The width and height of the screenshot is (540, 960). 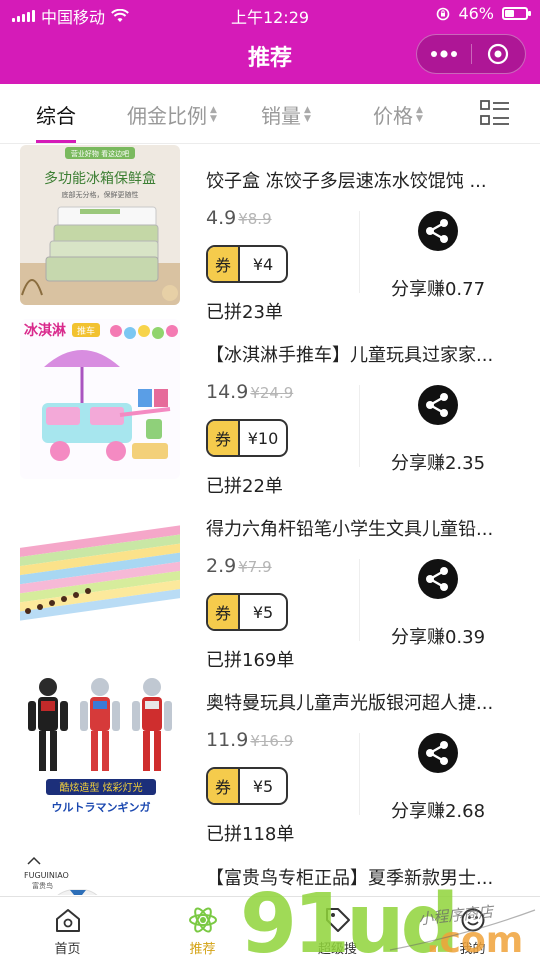 I want to click on tab-label: 佣金比例, so click(x=167, y=116).